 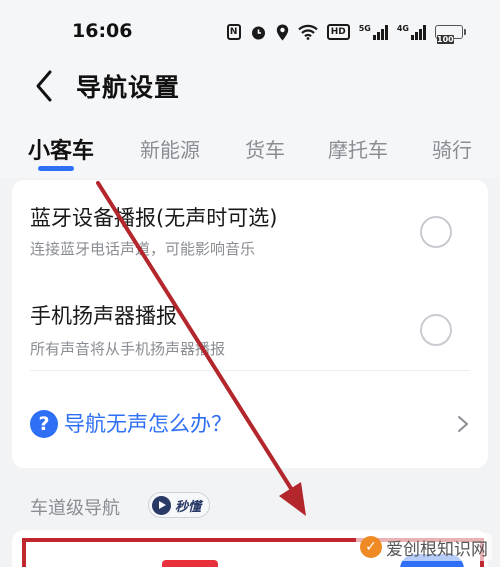 I want to click on tab-cycling: 骑行, so click(x=452, y=148).